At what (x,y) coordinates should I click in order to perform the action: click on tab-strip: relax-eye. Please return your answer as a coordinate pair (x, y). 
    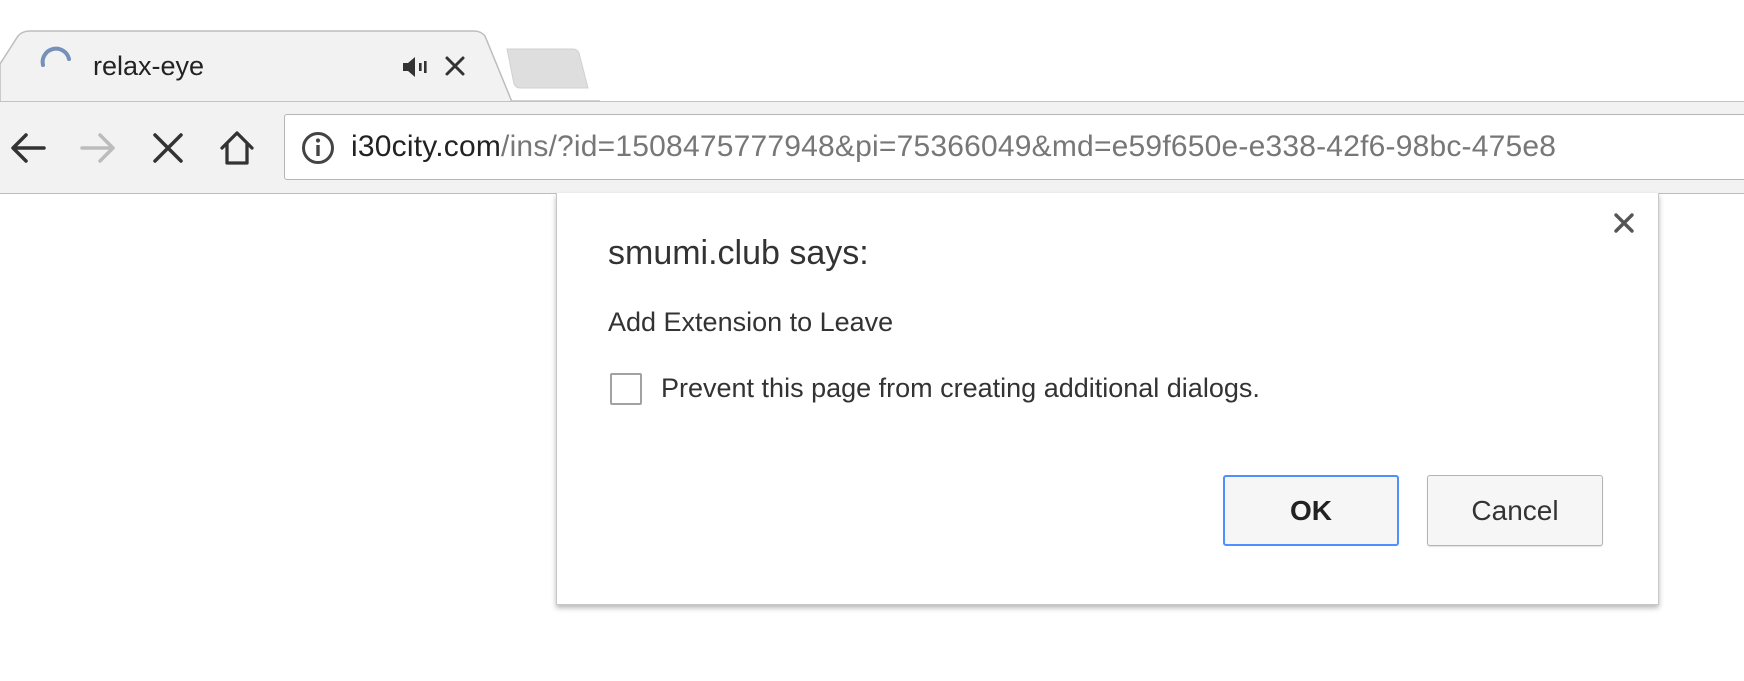
    Looking at the image, I should click on (872, 51).